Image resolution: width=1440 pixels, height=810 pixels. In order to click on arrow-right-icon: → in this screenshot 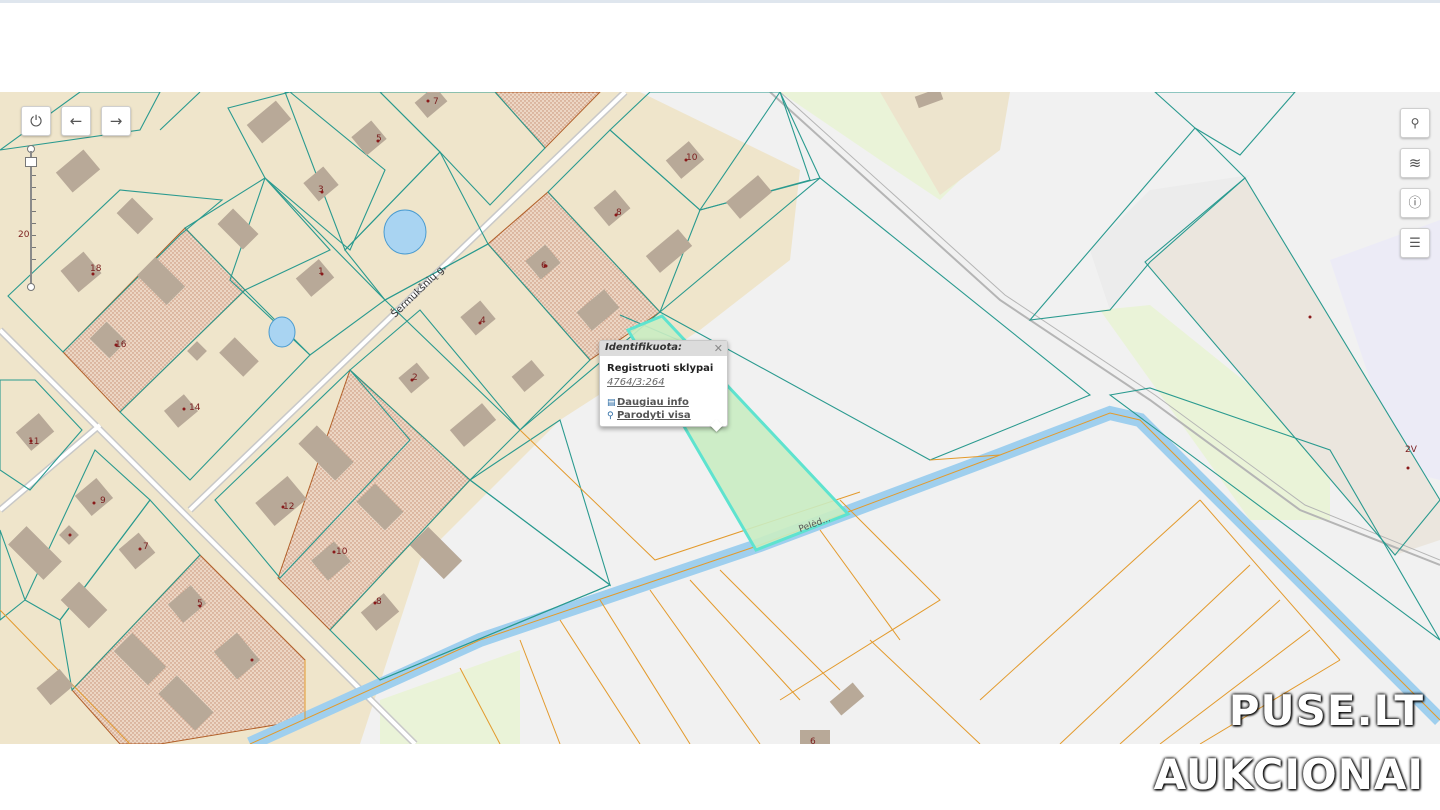, I will do `click(116, 120)`.